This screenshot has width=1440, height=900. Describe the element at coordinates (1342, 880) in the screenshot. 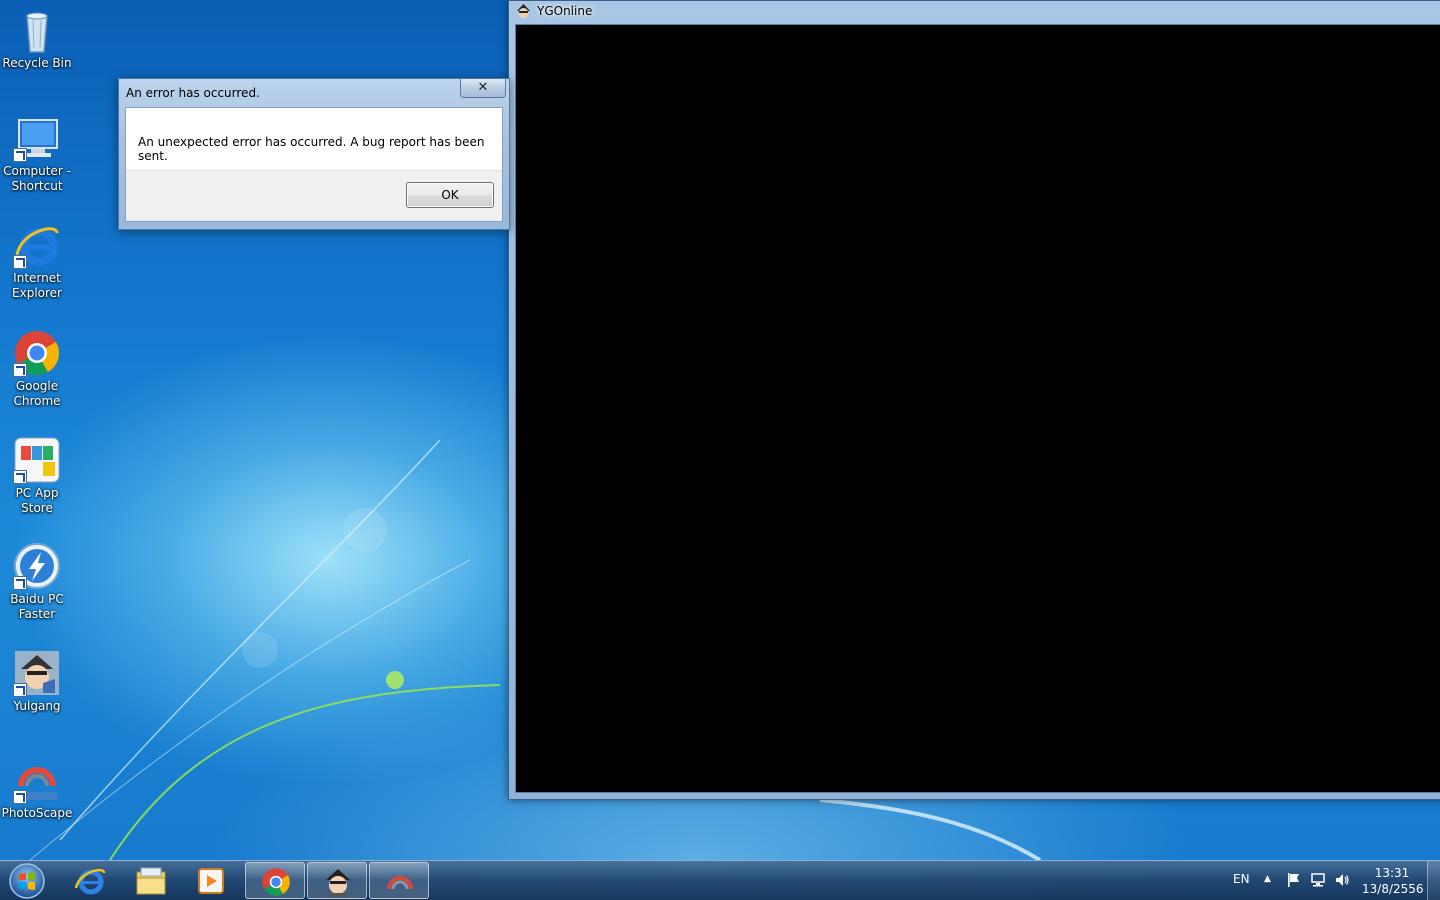

I see `volume-icon` at that location.